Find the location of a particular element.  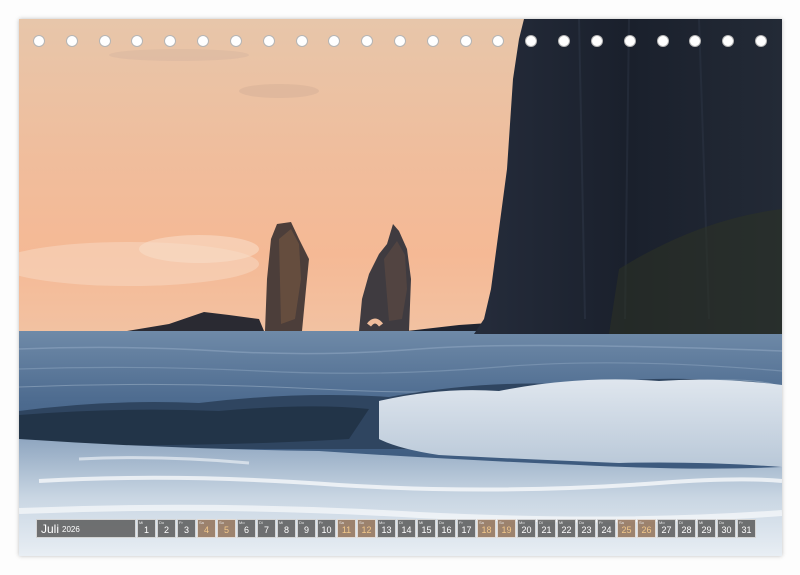

day-cell: Di 7 is located at coordinates (266, 528).